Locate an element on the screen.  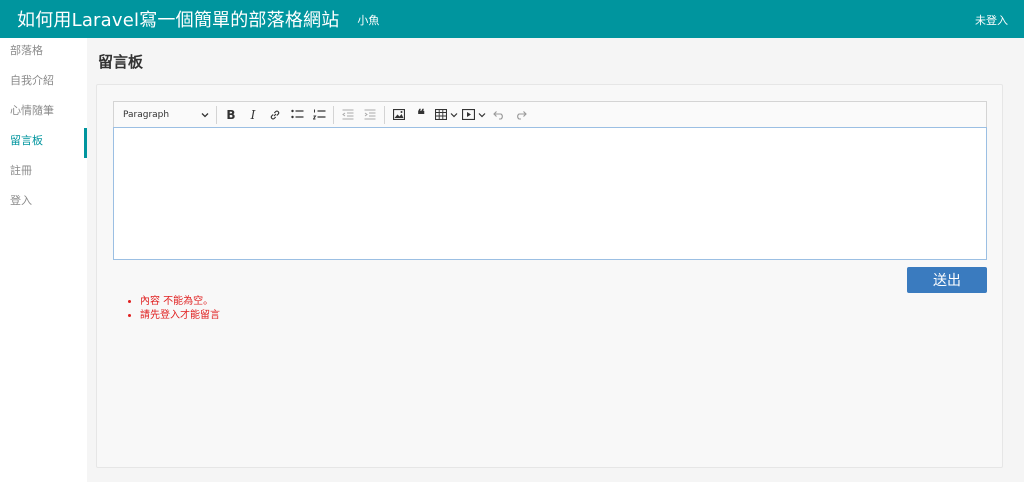
redo-icon is located at coordinates (522, 115).